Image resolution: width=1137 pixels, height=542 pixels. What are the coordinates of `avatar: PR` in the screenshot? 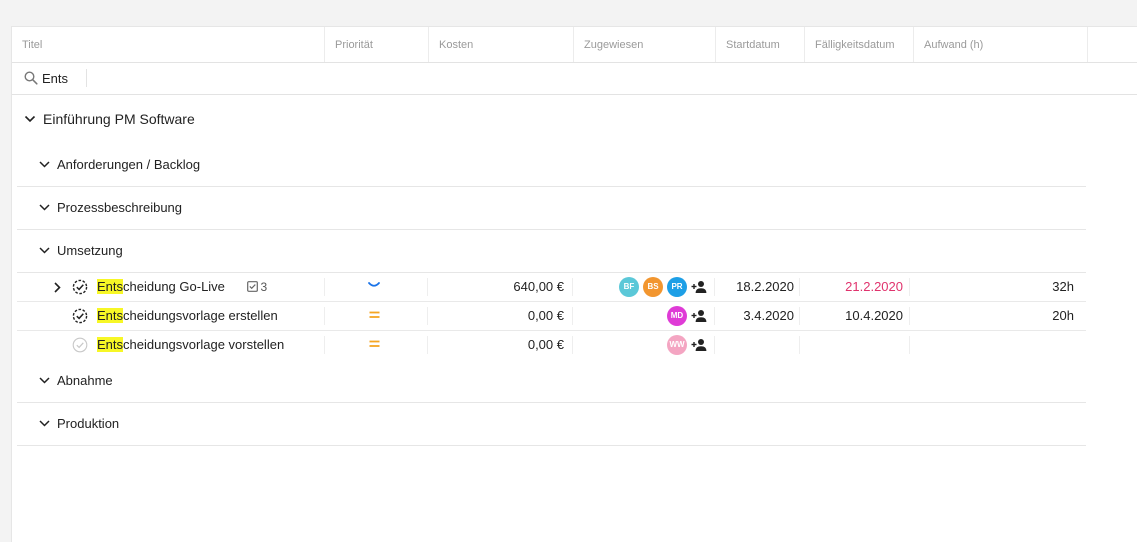 It's located at (677, 287).